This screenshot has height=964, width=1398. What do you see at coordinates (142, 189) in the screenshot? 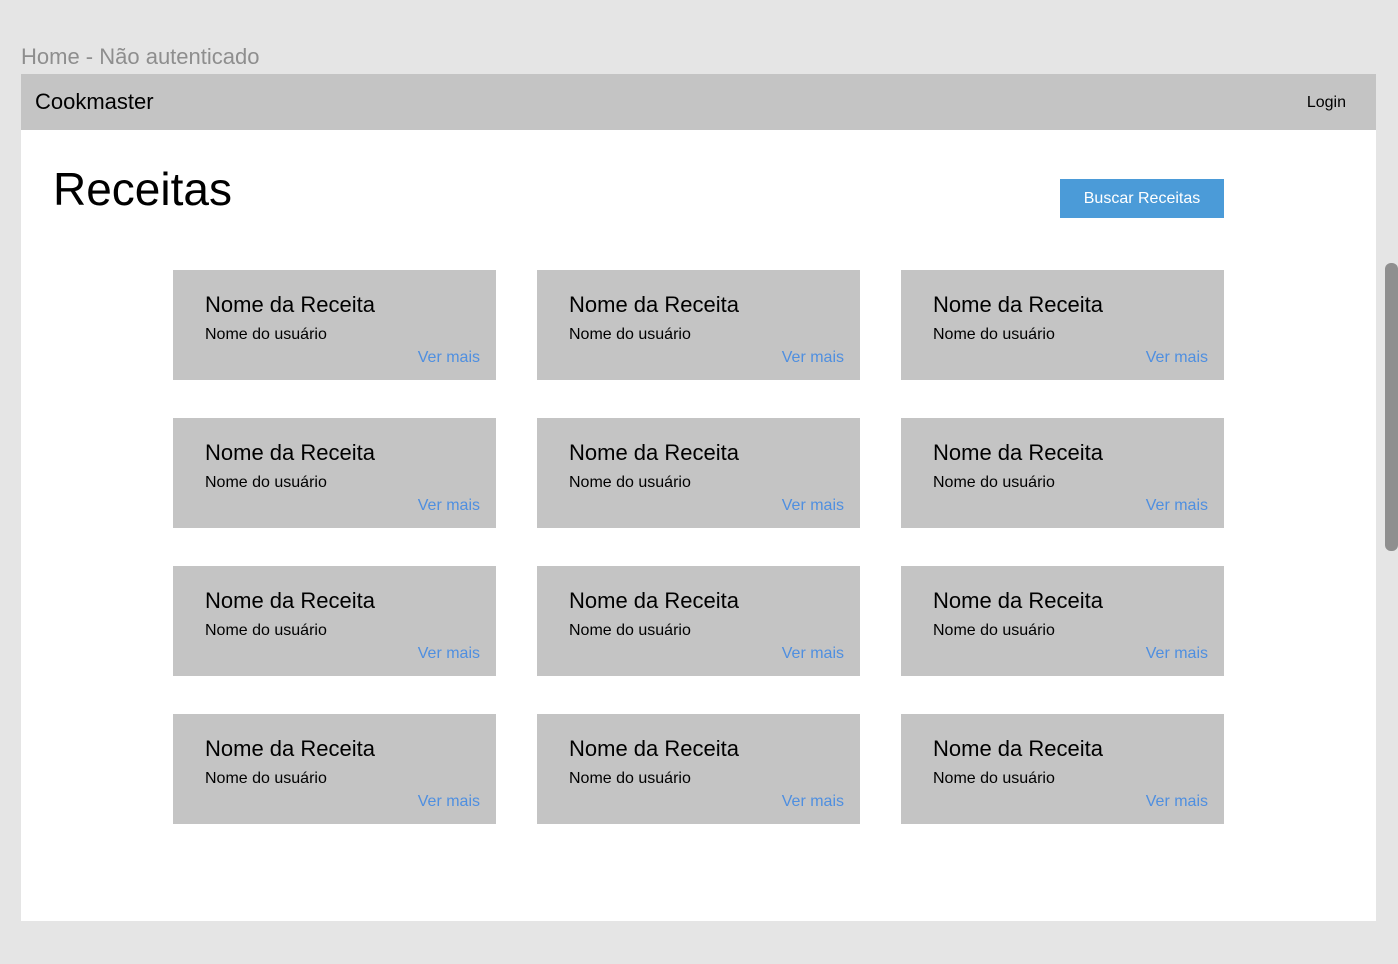
I see `page-title: Receitas` at bounding box center [142, 189].